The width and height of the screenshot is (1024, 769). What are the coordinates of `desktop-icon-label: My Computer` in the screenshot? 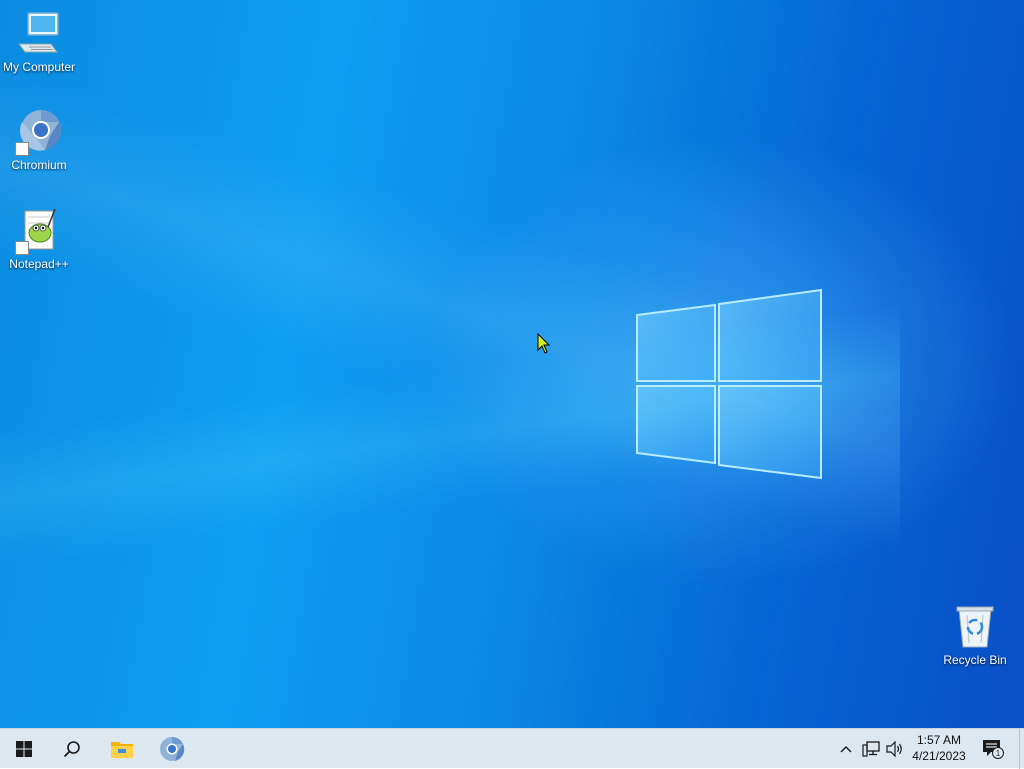 It's located at (39, 67).